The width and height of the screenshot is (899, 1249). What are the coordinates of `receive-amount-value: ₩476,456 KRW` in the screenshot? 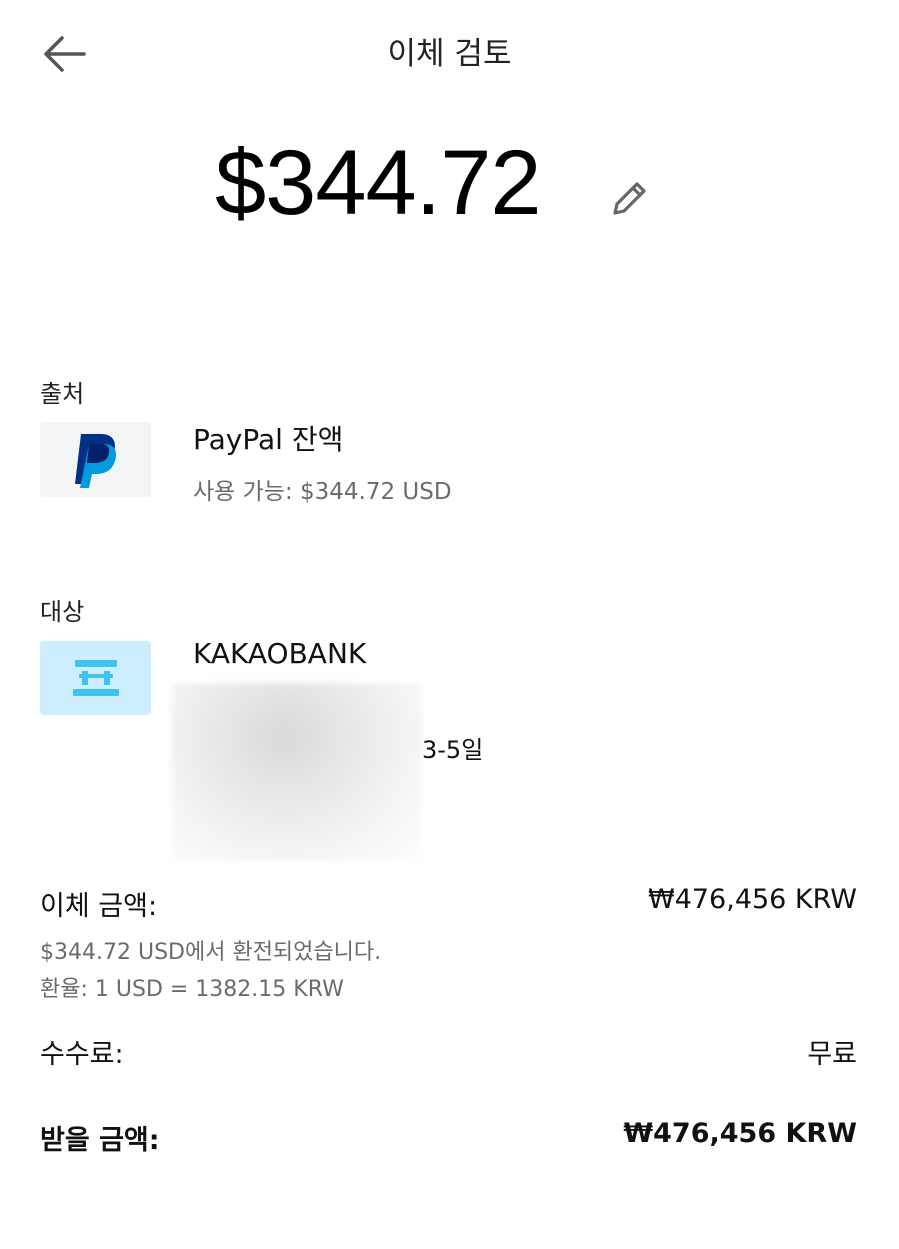 It's located at (740, 1133).